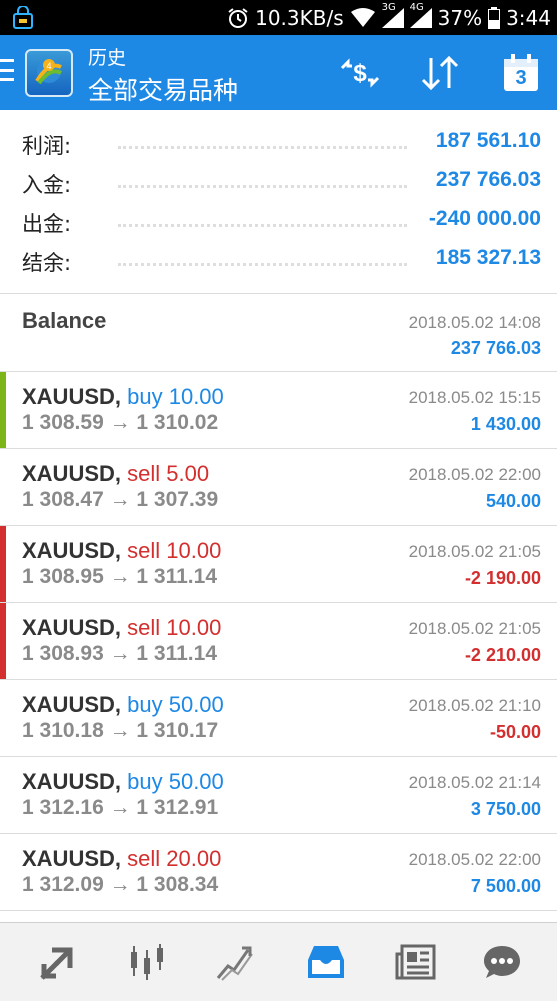  Describe the element at coordinates (488, 179) in the screenshot. I see `summary-value: 237 766.03` at that location.